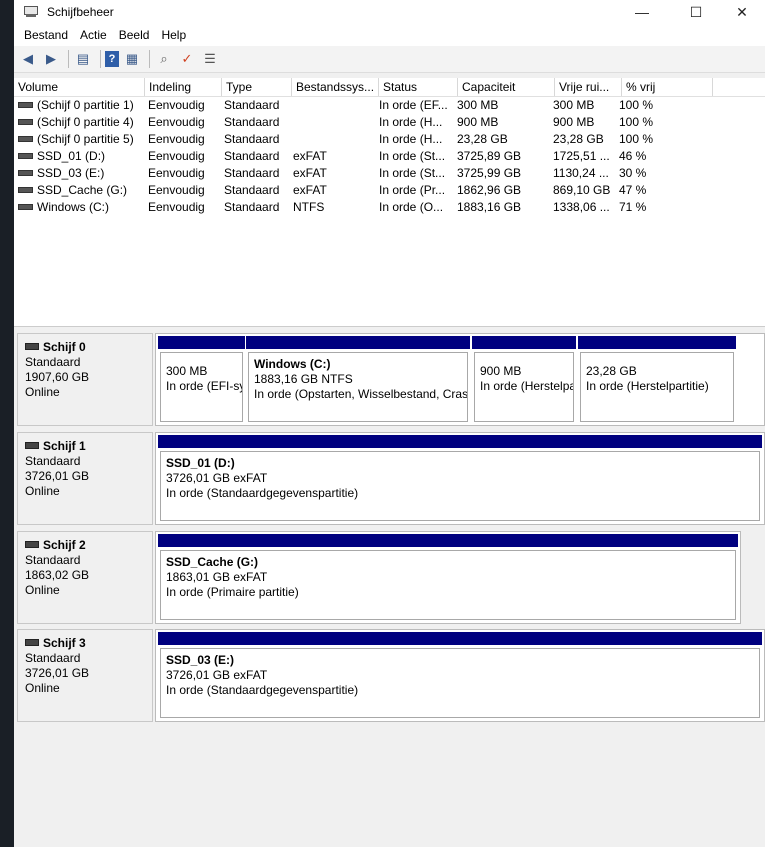  Describe the element at coordinates (64, 643) in the screenshot. I see `disk-name: Schijf 3` at that location.